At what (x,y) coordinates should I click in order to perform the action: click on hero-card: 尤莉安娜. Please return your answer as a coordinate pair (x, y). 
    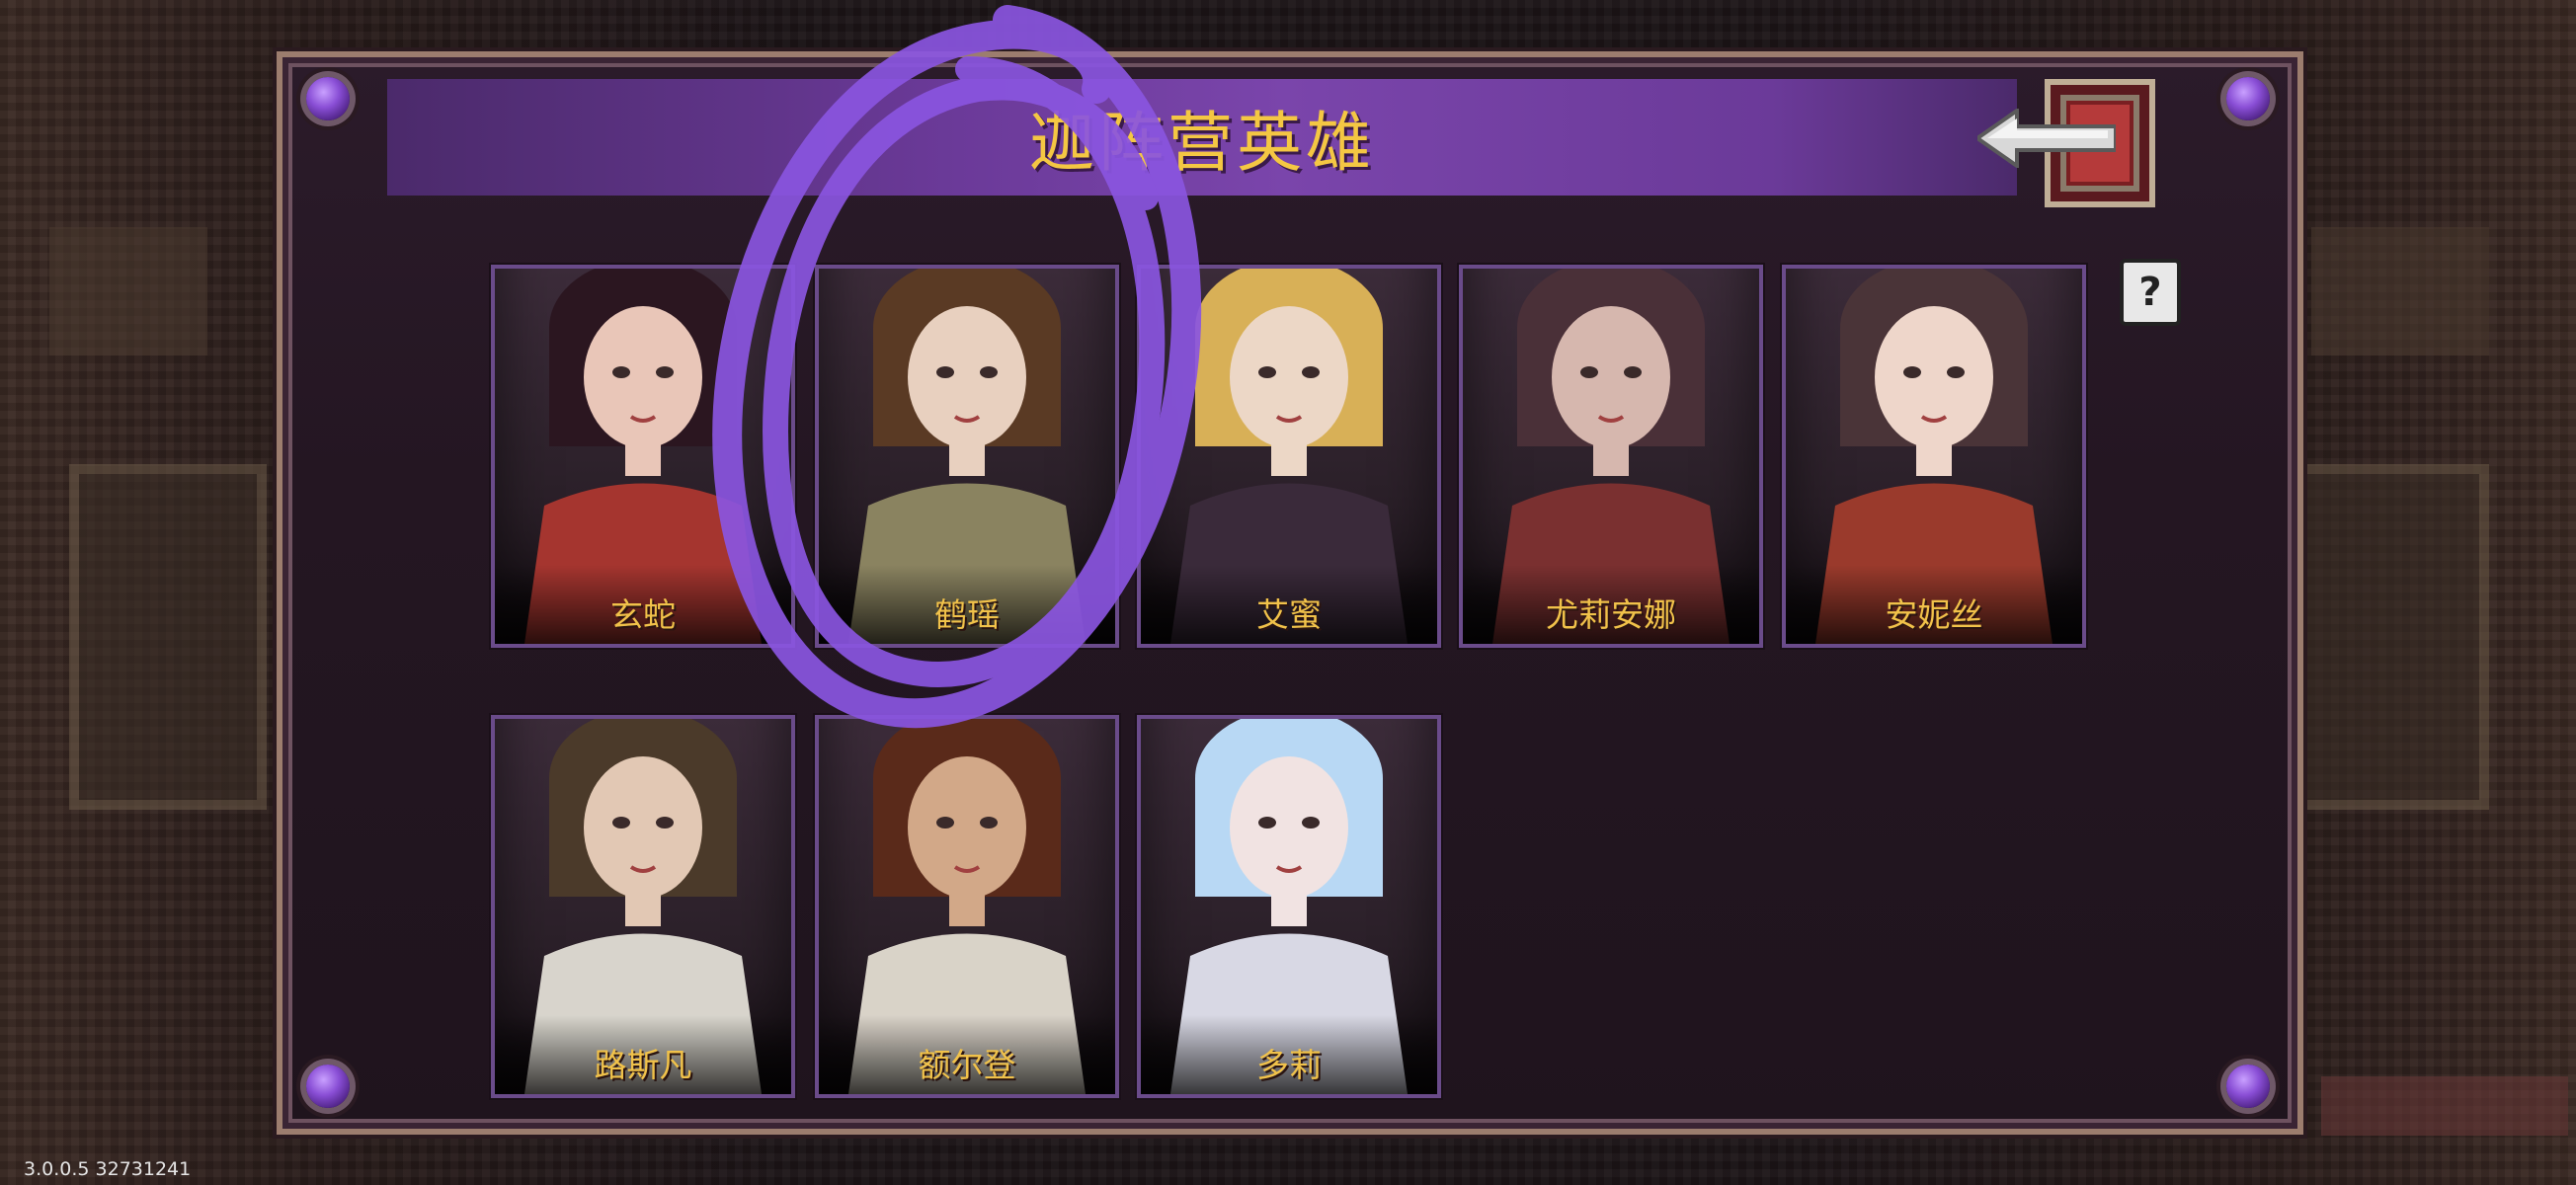
    Looking at the image, I should click on (1611, 456).